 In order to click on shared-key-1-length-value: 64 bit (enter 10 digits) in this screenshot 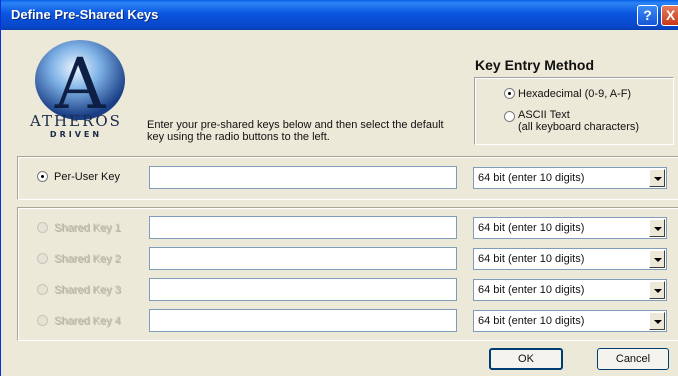, I will do `click(531, 228)`.